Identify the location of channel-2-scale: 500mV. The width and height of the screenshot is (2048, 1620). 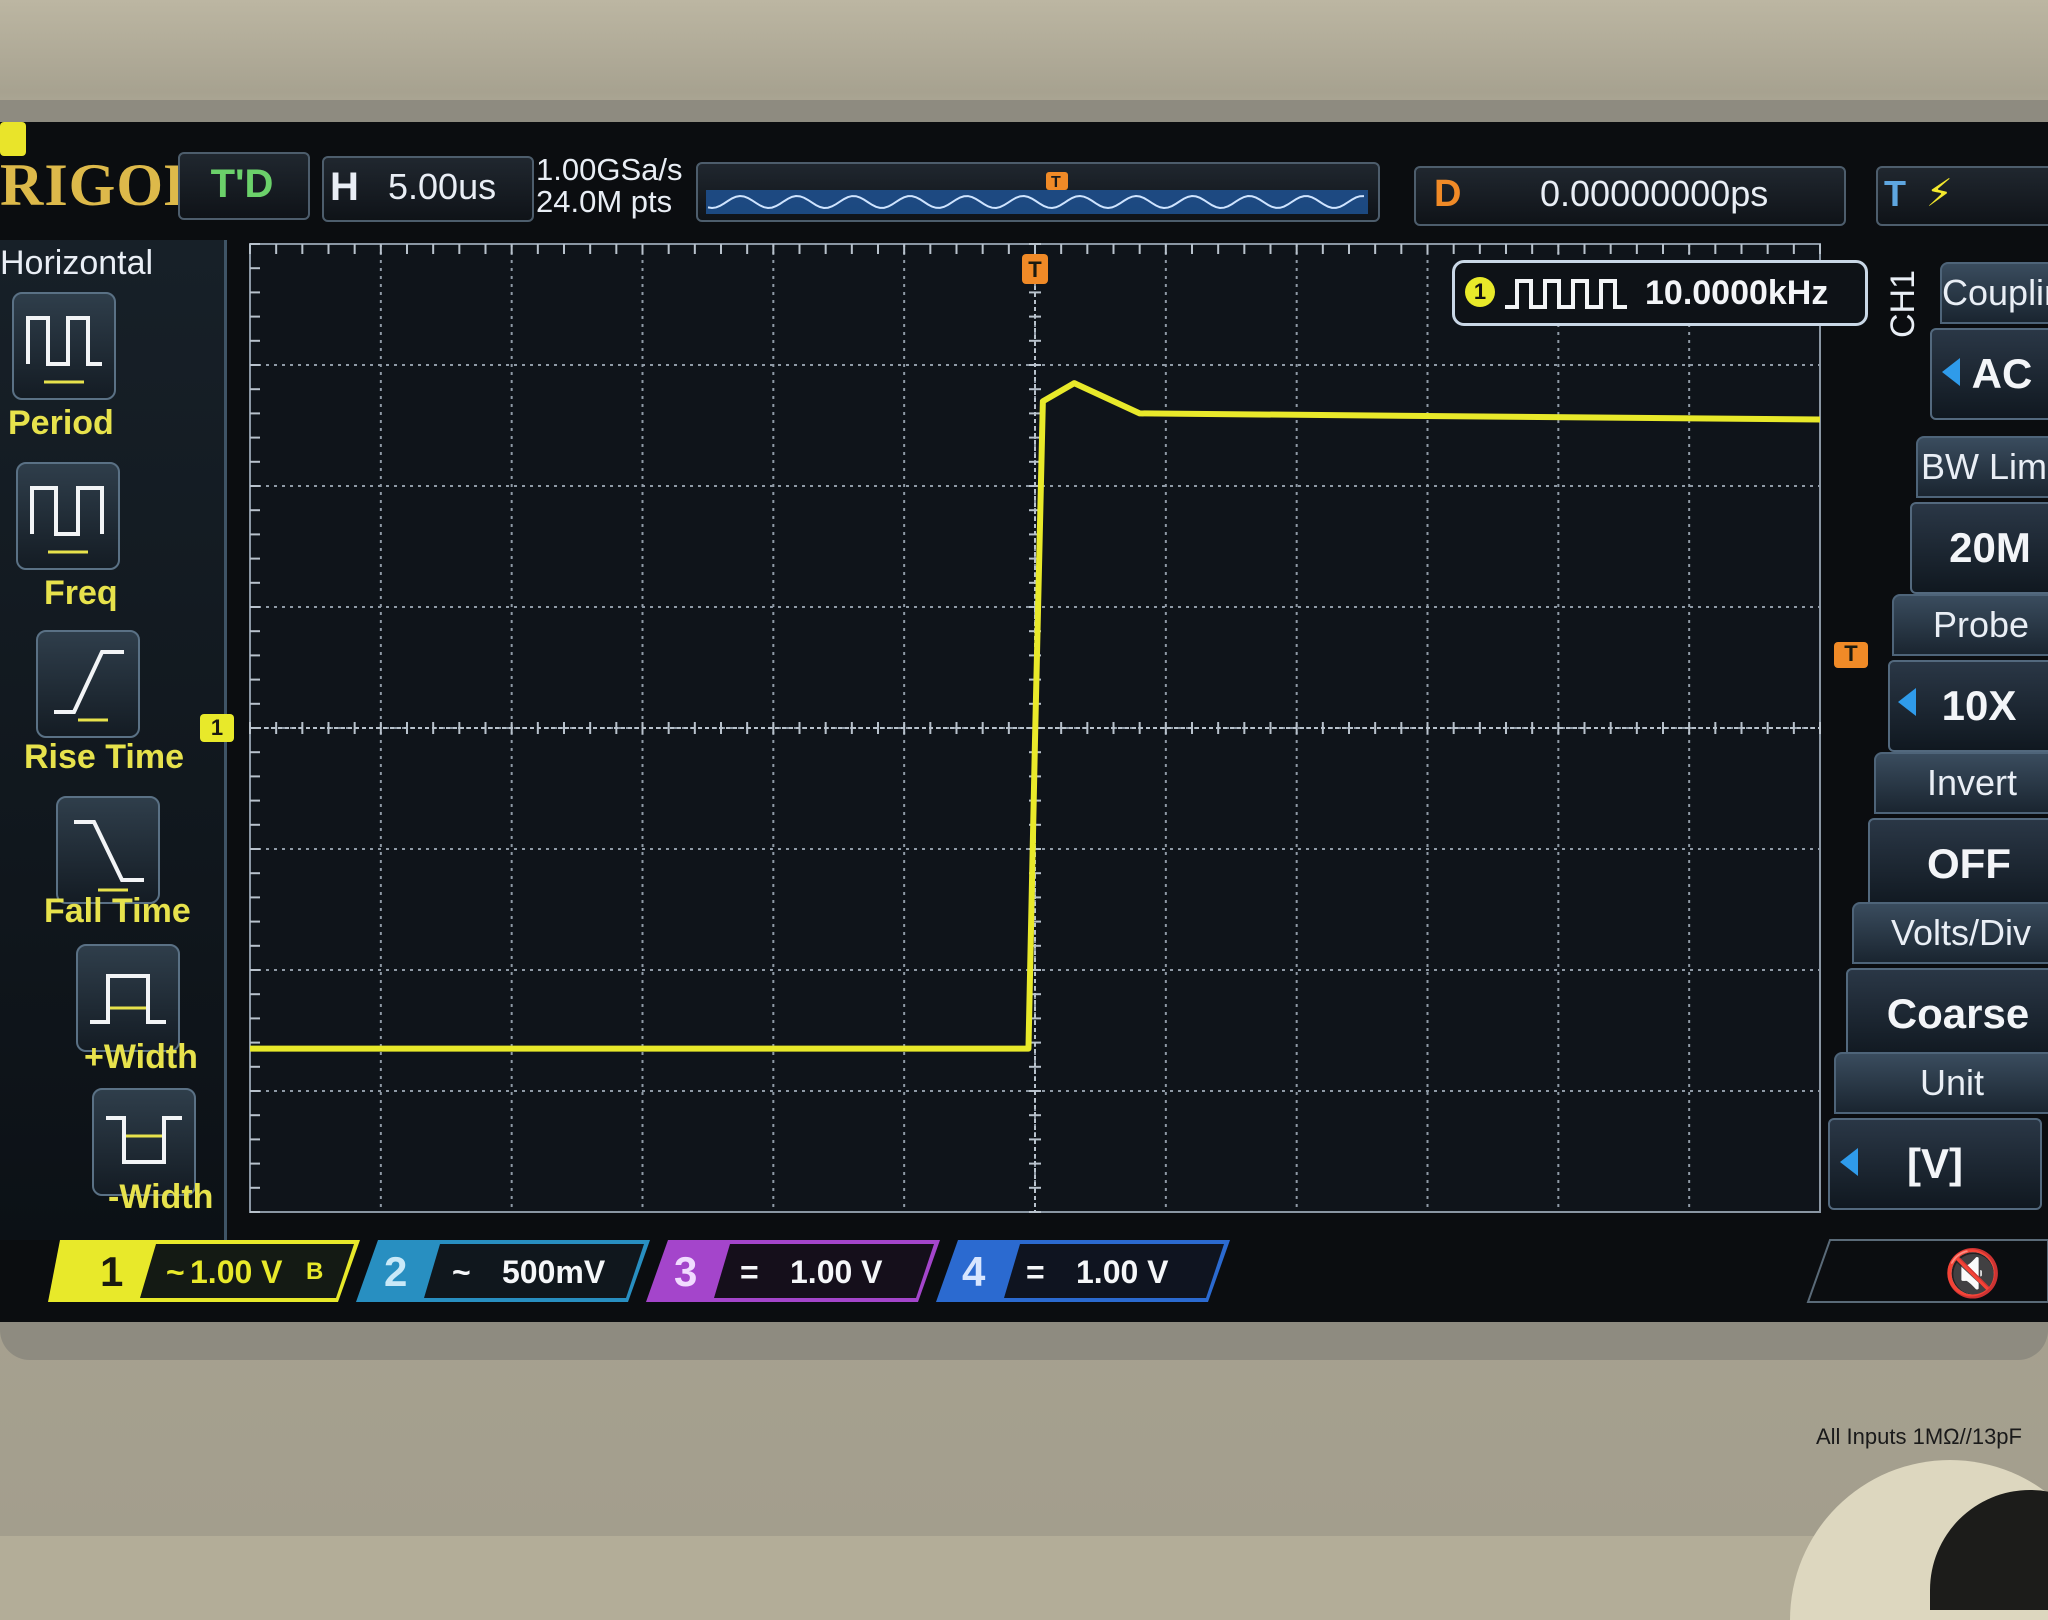
(554, 1272).